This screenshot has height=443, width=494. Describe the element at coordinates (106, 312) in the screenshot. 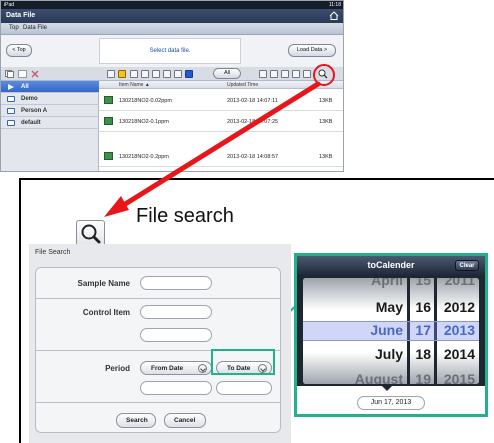

I see `control-item-label: Control Item` at that location.